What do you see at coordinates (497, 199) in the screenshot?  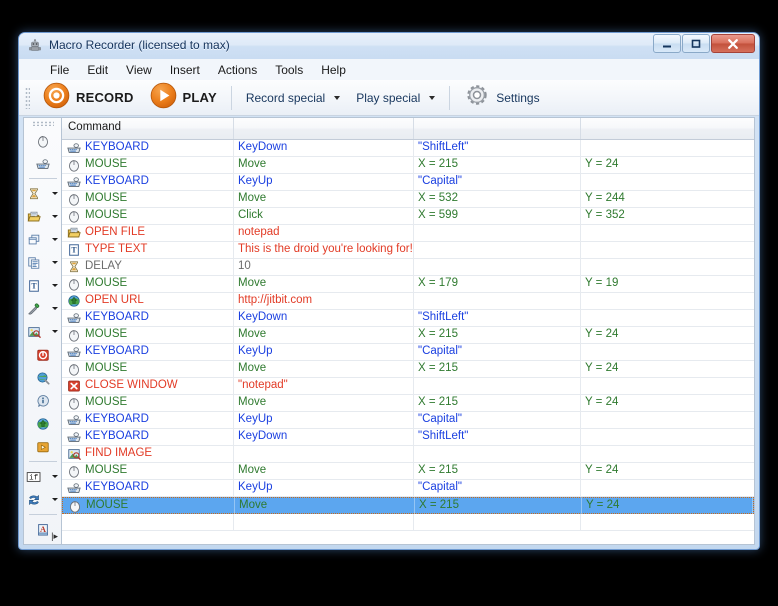 I see `cell-param1: X = 532` at bounding box center [497, 199].